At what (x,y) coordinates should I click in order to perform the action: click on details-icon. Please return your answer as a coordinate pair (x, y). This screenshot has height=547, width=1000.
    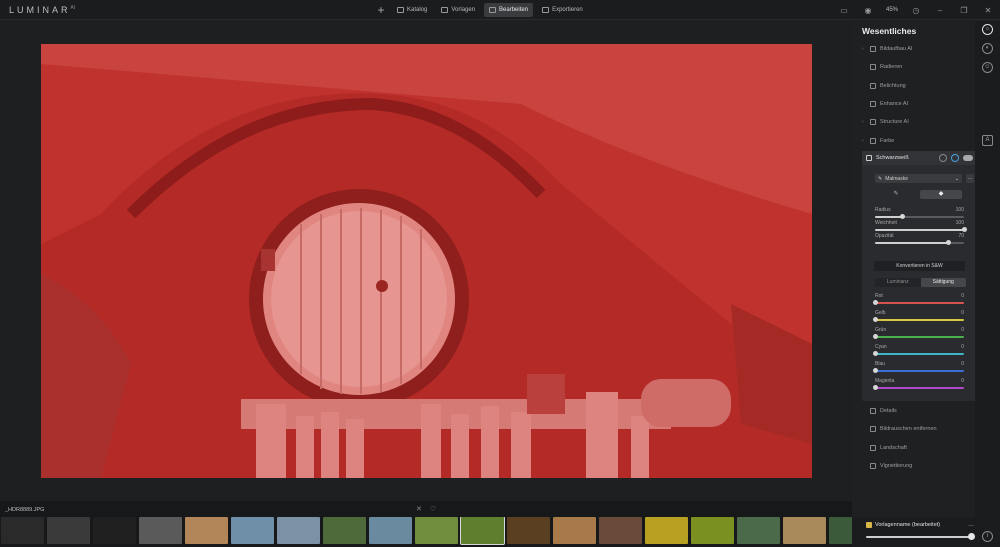
    Looking at the image, I should click on (873, 411).